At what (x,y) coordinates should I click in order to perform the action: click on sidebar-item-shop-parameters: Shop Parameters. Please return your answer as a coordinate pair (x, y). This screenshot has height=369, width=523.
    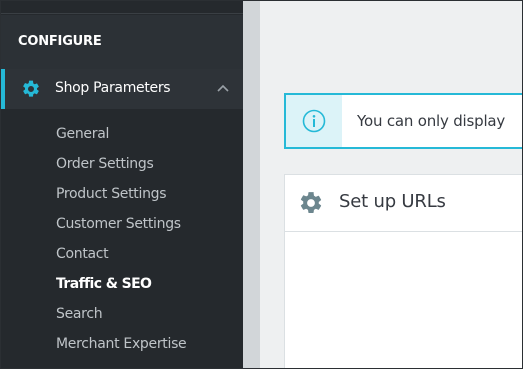
    Looking at the image, I should click on (122, 89).